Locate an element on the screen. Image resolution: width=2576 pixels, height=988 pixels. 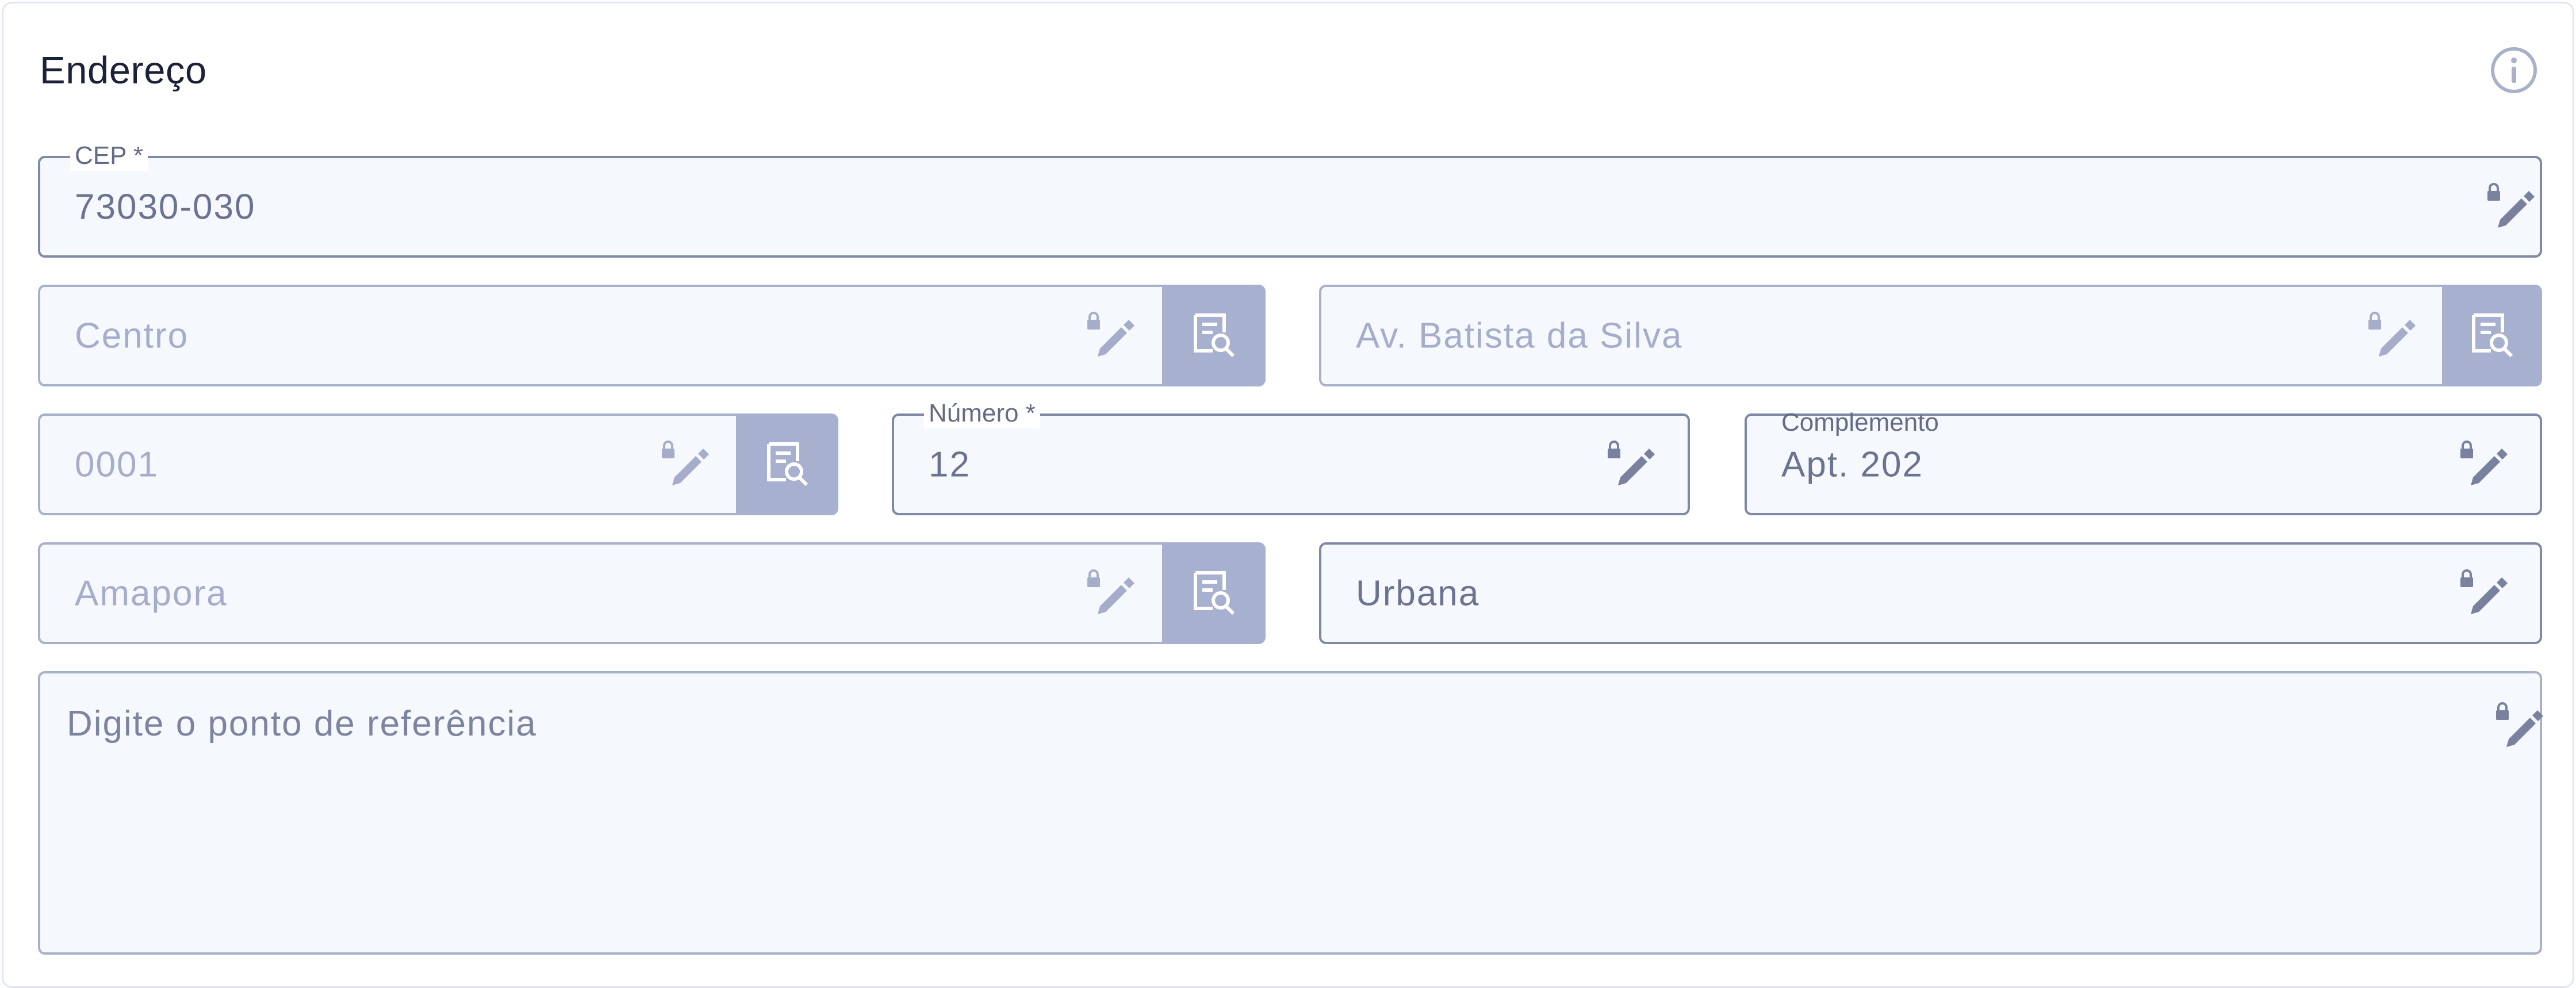
numero-field: Número * 12 is located at coordinates (1291, 457).